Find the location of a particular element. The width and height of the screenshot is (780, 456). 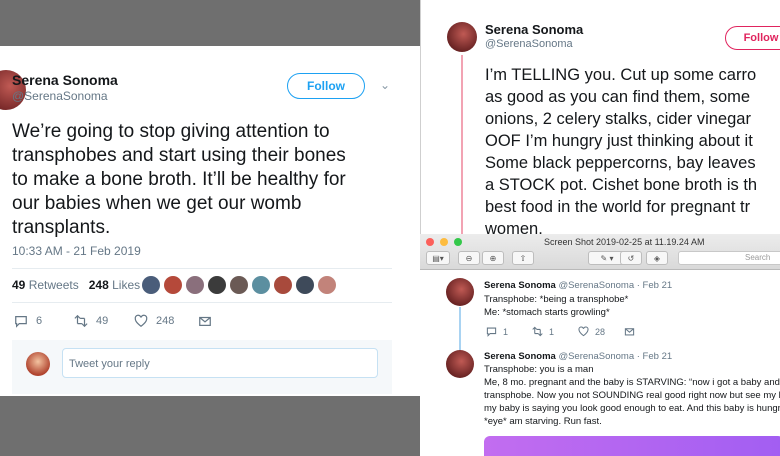

reply-count: 1 is located at coordinates (506, 331).